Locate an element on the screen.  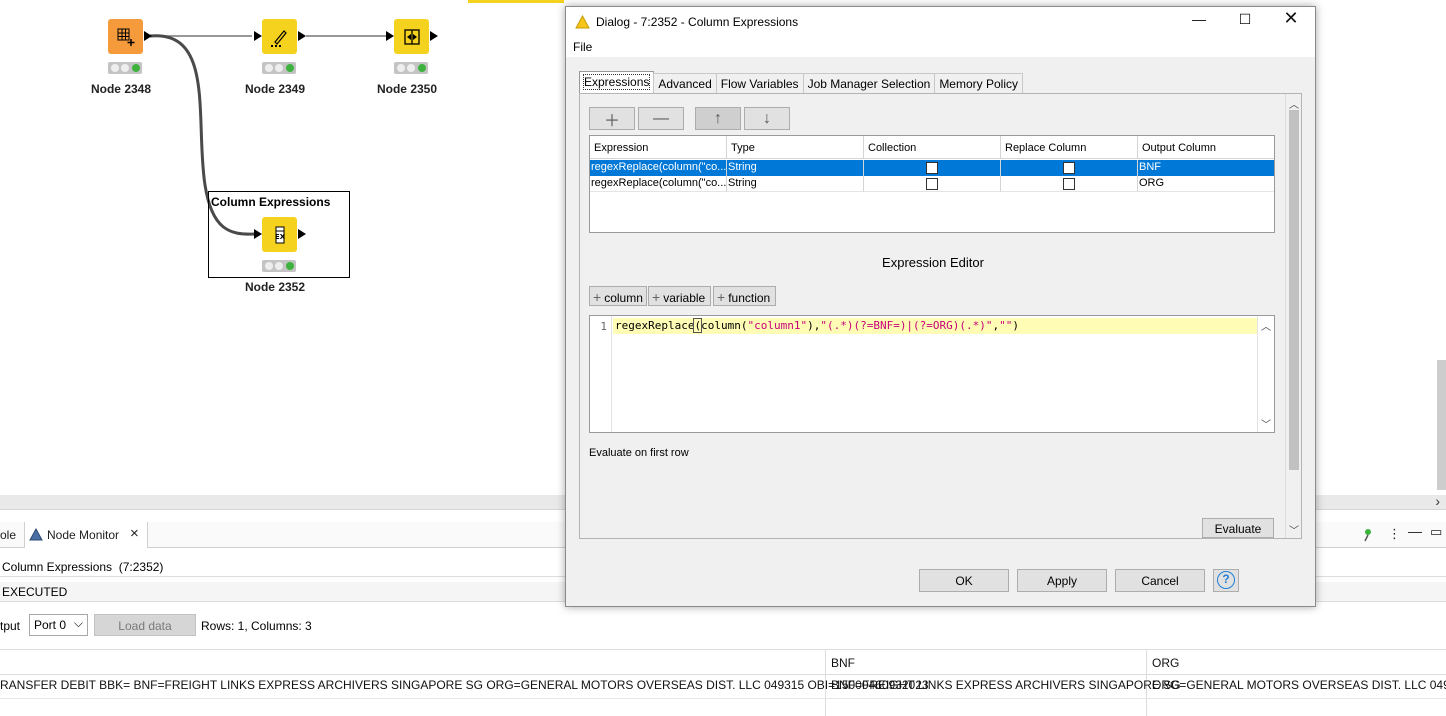
tab-expressions: Expressions is located at coordinates (617, 82).